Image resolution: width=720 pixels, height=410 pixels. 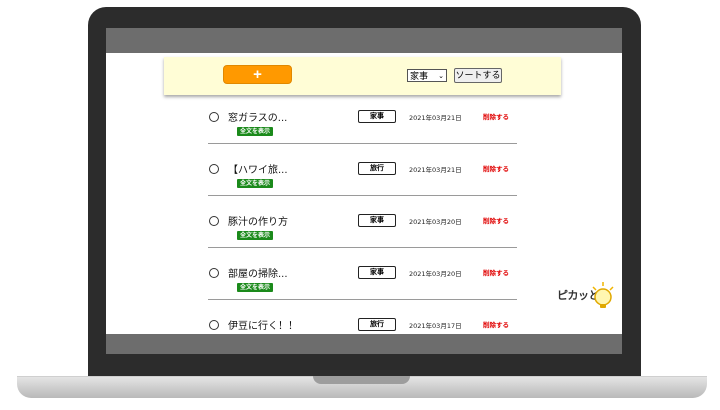 I want to click on task-row: 豚汁の作り方 全文を表示 家事 2021年03月20日 削除する, so click(x=362, y=227).